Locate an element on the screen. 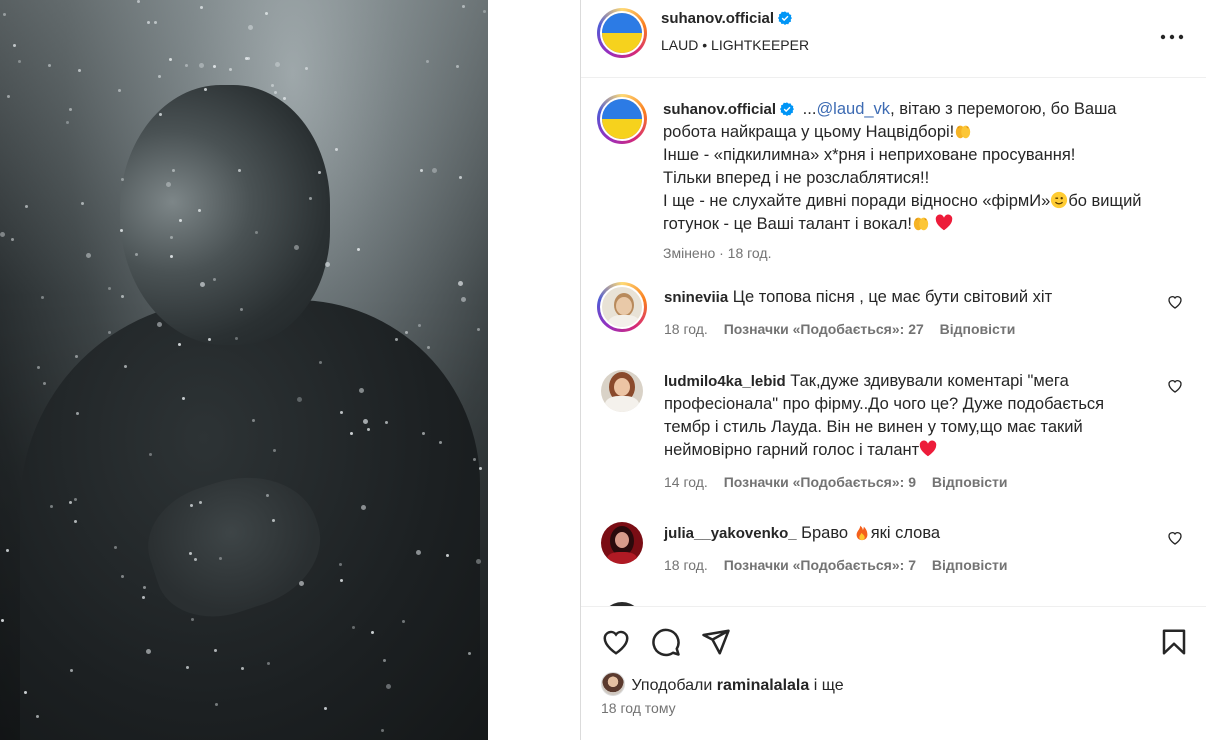 Image resolution: width=1206 pixels, height=740 pixels. comment-likes: Позначки «Подобається»: 7 is located at coordinates (820, 565).